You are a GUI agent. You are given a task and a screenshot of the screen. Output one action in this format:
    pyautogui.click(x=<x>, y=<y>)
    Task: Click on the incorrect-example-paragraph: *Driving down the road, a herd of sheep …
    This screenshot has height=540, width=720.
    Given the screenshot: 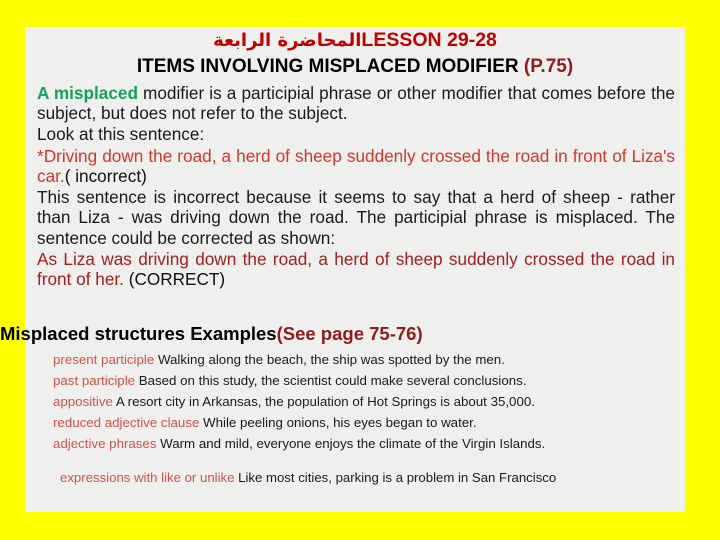 What is the action you would take?
    pyautogui.click(x=356, y=166)
    